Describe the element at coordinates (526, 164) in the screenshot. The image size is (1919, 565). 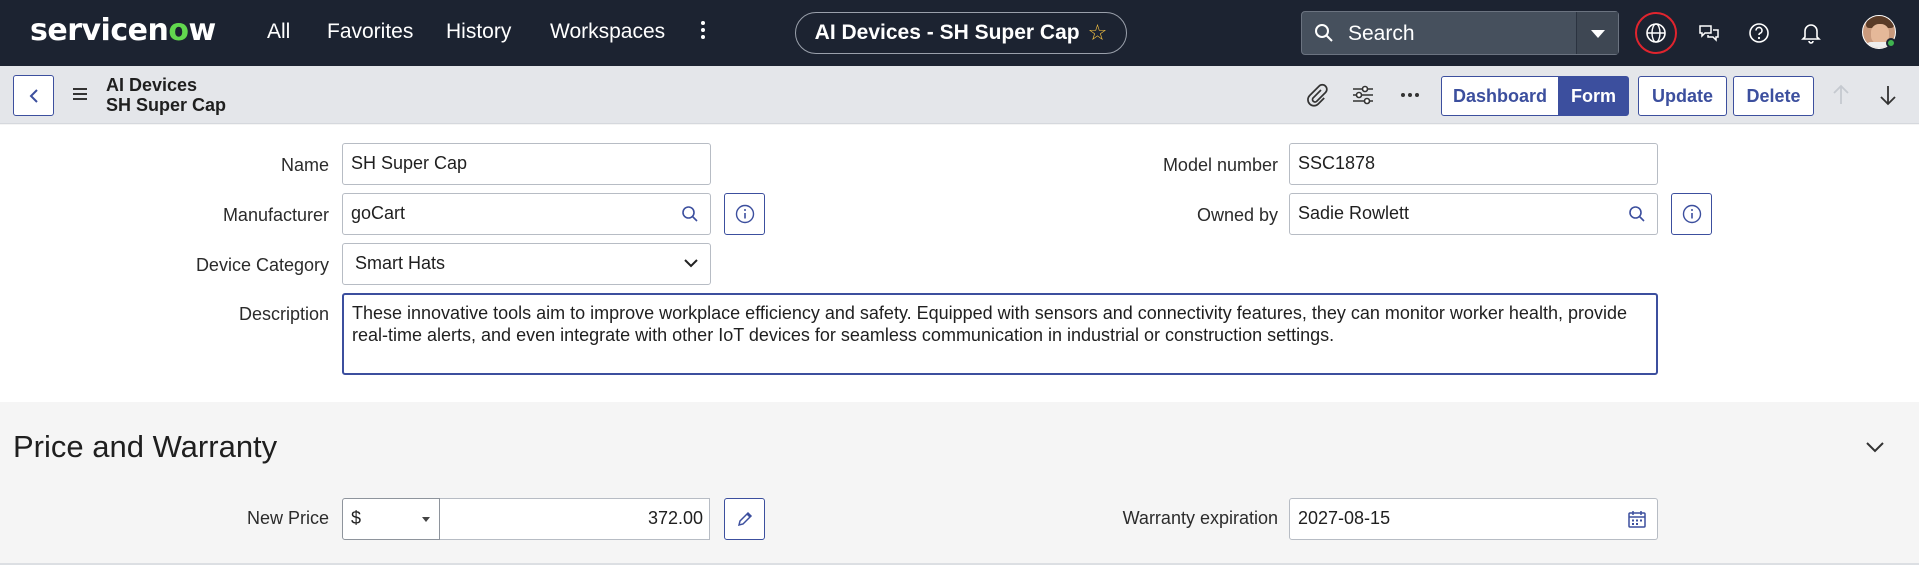
I see `name-input: SH Super Cap` at that location.